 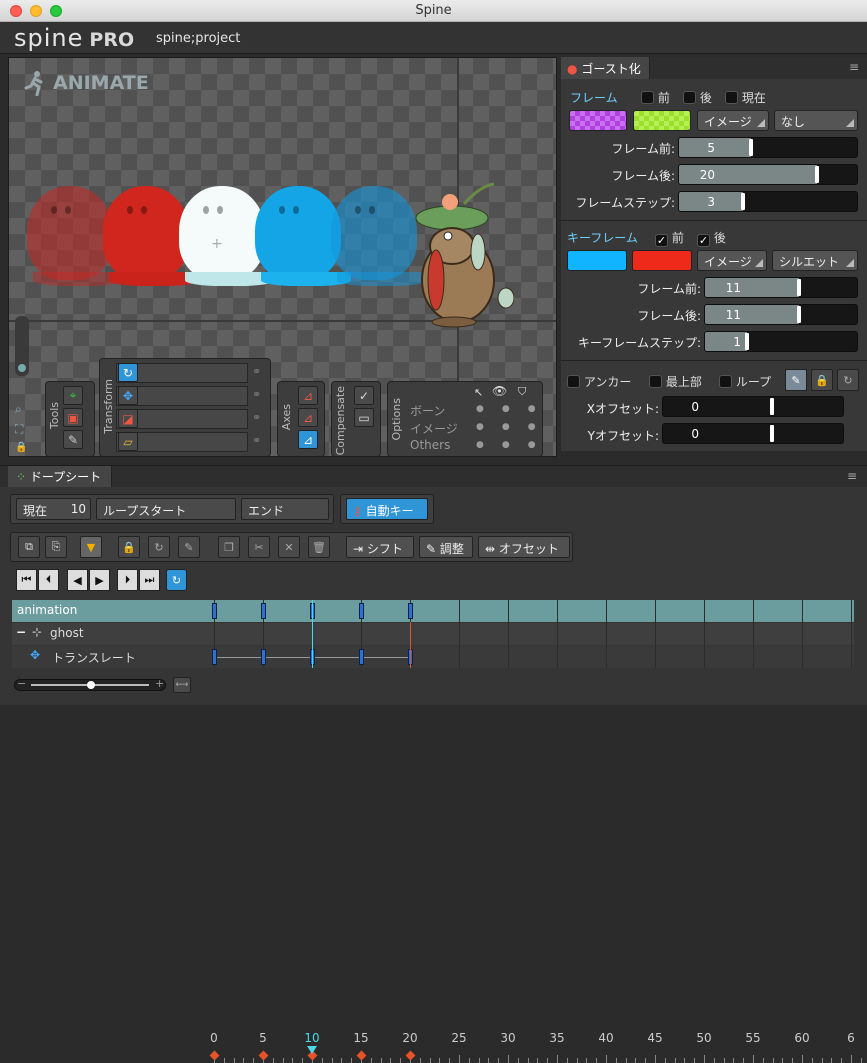 I want to click on options-row-bones: ボーン, so click(x=427, y=410).